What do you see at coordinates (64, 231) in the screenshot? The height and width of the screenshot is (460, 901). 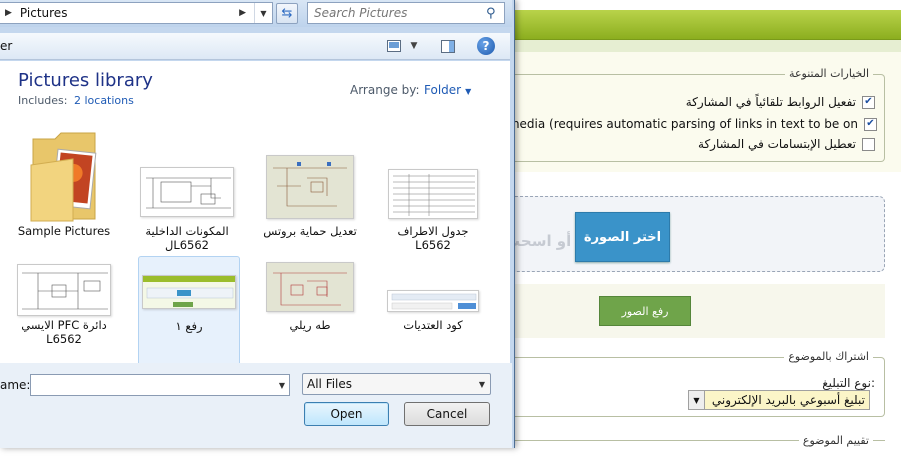 I see `file-item-label: Sample Pictures` at bounding box center [64, 231].